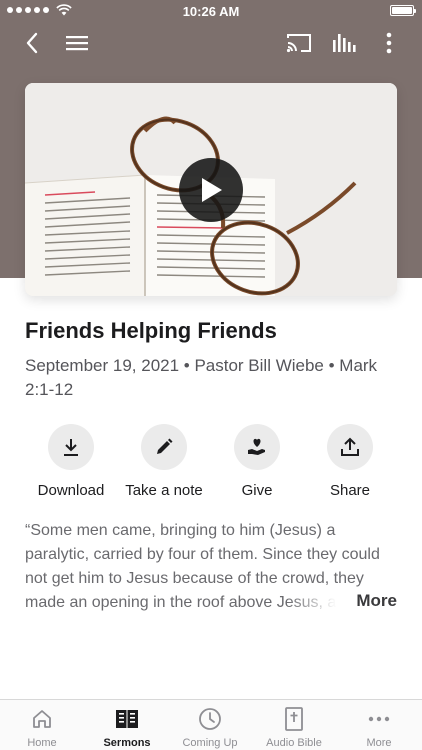  What do you see at coordinates (376, 601) in the screenshot?
I see `more-link: More` at bounding box center [376, 601].